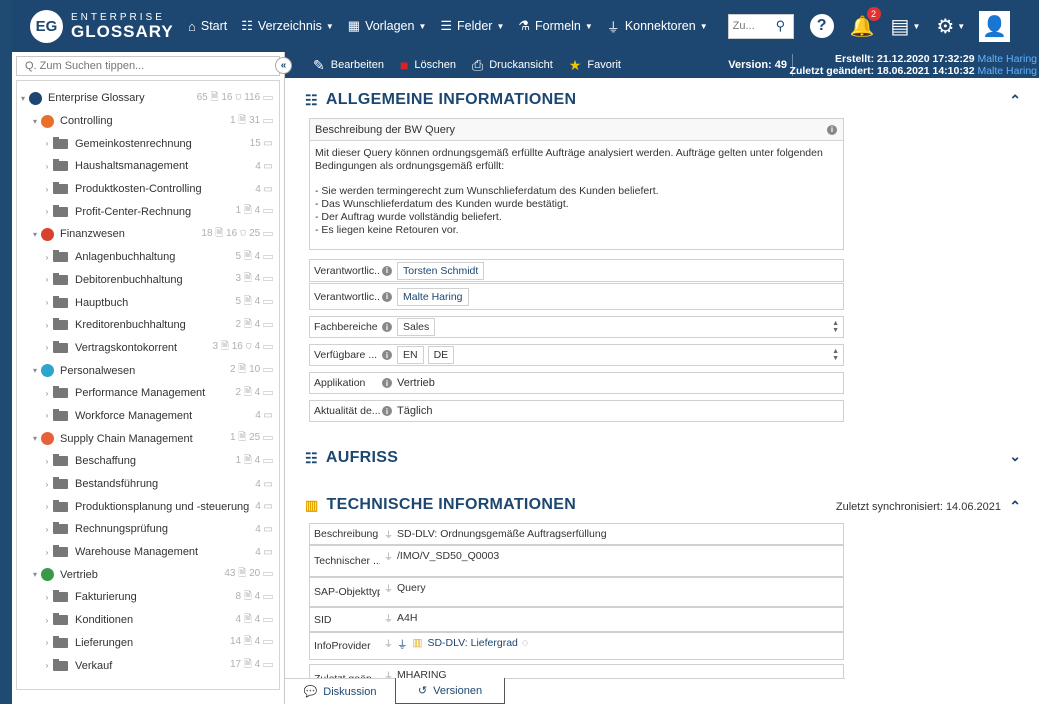  What do you see at coordinates (472, 643) in the screenshot?
I see `infoprovider-link: SD-DLV: Liefergrad` at bounding box center [472, 643].